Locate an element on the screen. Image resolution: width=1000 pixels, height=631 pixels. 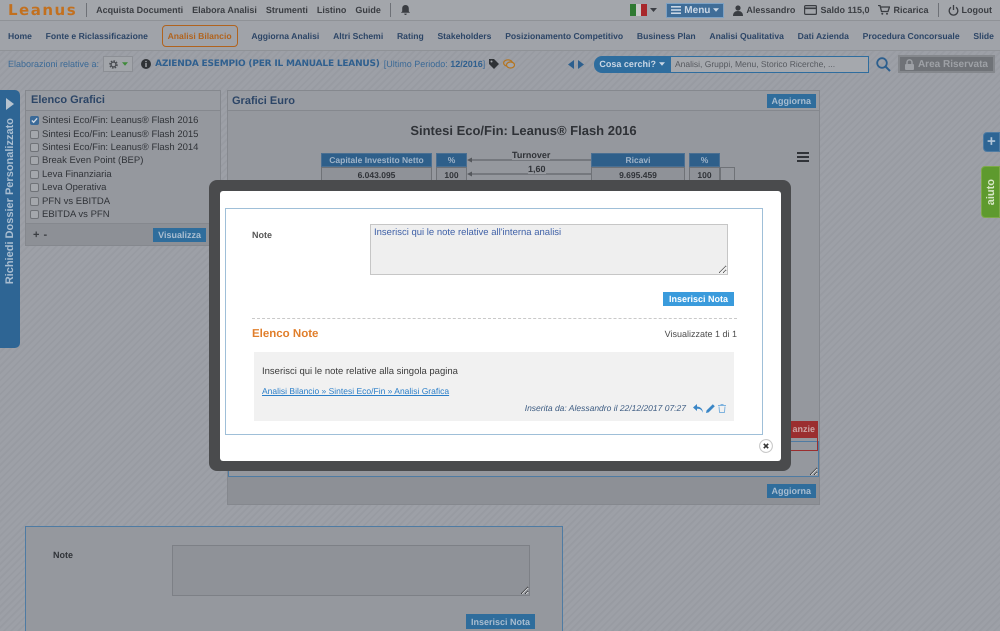
nav-tab: Posizionamento Competitivo is located at coordinates (564, 36).